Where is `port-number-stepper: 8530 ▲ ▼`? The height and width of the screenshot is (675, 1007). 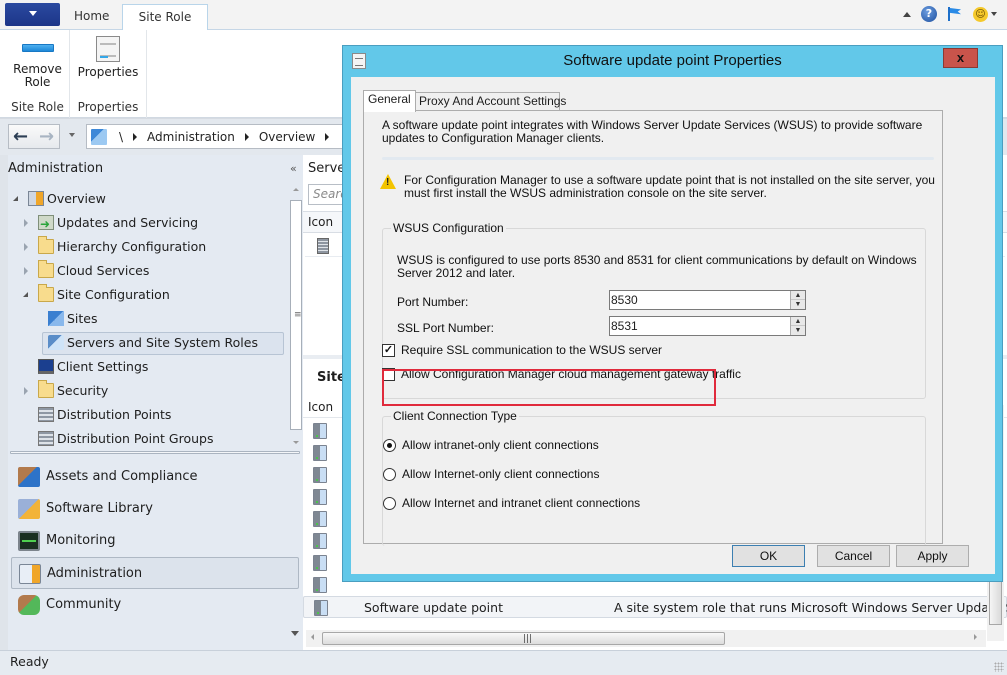 port-number-stepper: 8530 ▲ ▼ is located at coordinates (707, 300).